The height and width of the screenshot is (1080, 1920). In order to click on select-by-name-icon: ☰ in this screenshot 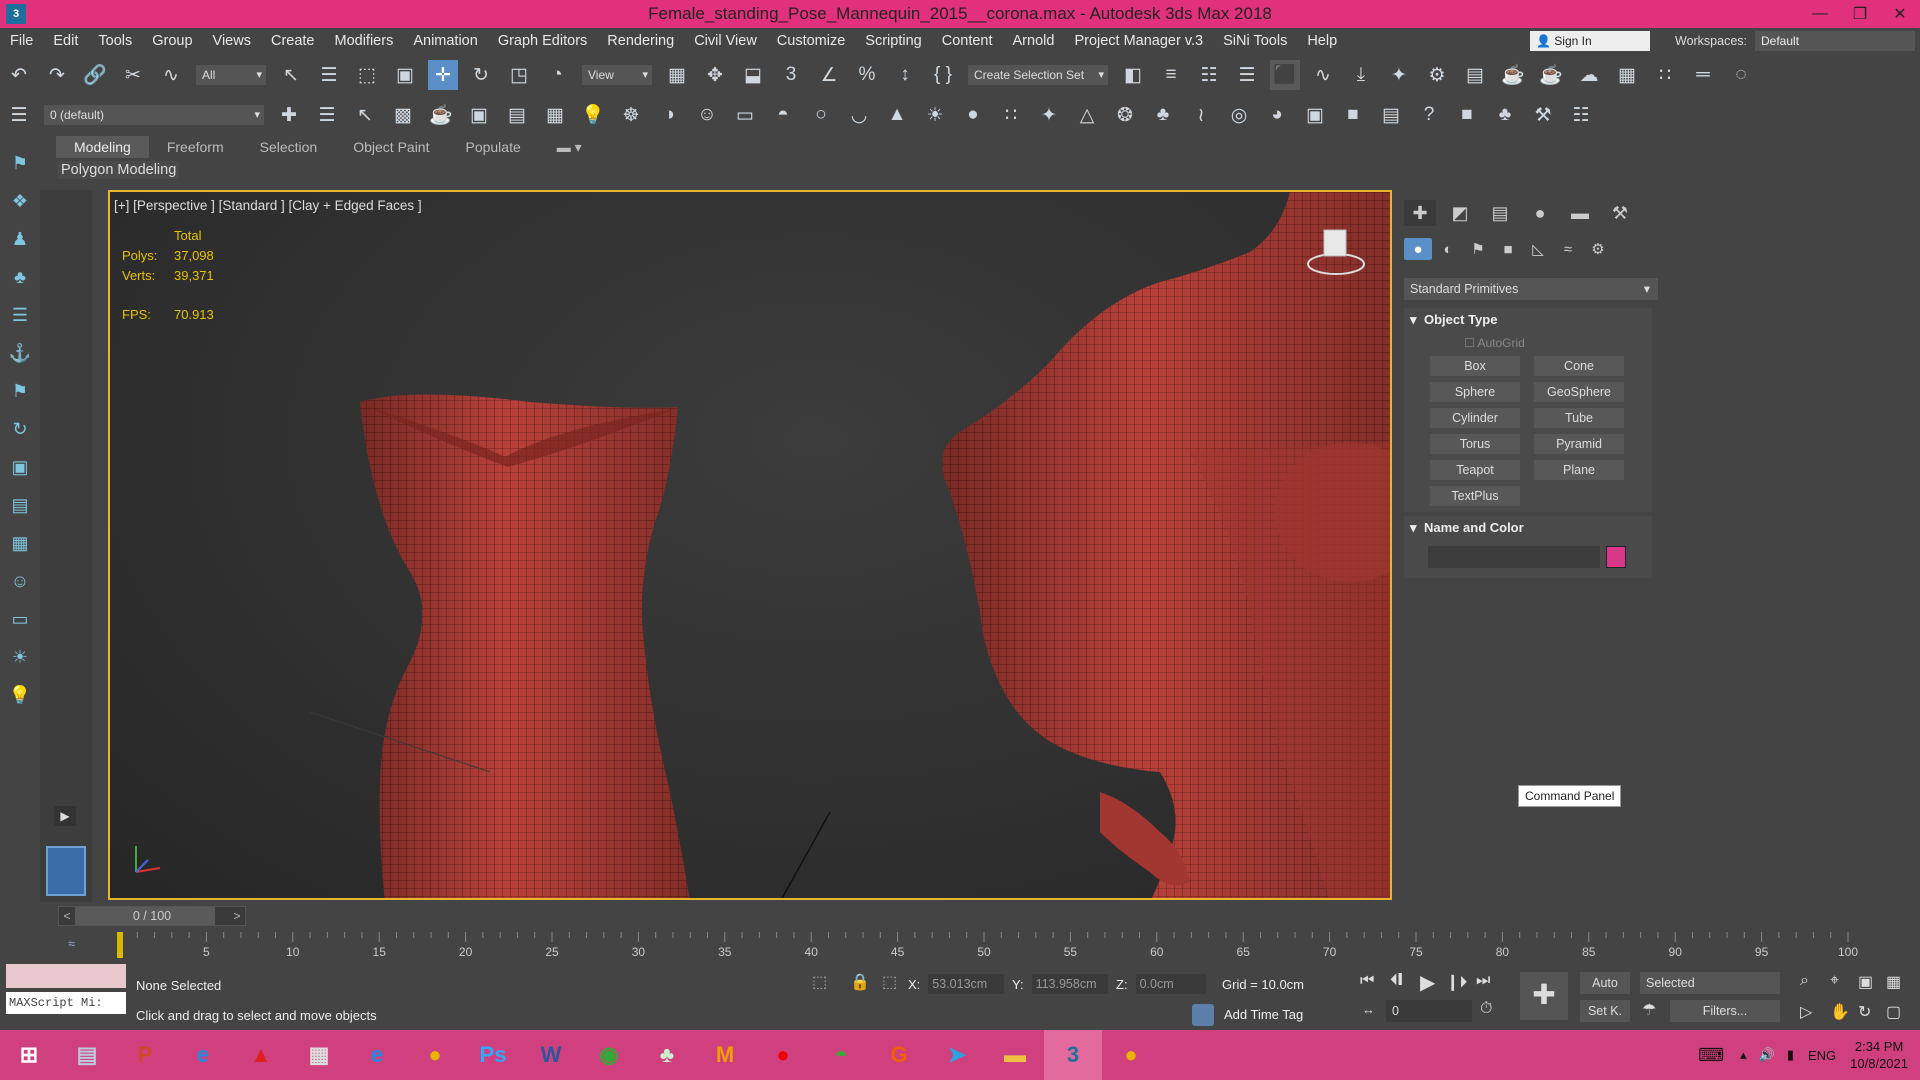, I will do `click(329, 75)`.